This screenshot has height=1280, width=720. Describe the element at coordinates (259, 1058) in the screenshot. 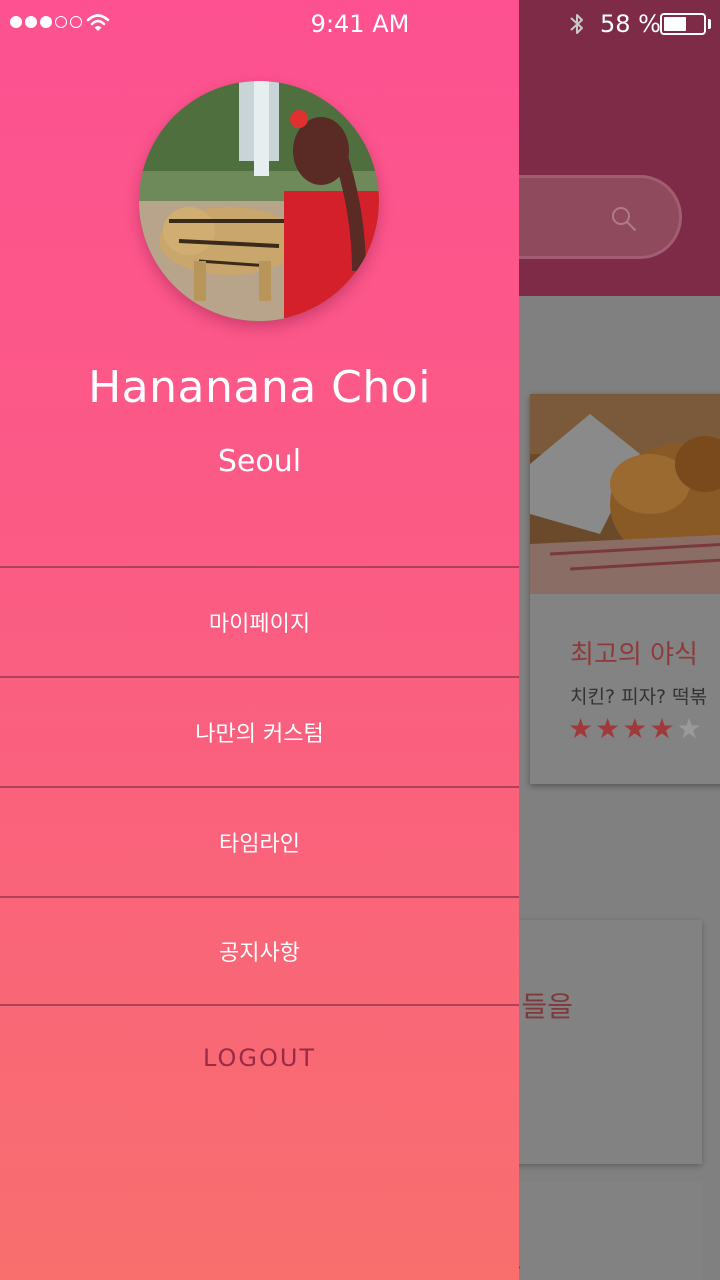

I see `logout-button: LOGOUT` at that location.